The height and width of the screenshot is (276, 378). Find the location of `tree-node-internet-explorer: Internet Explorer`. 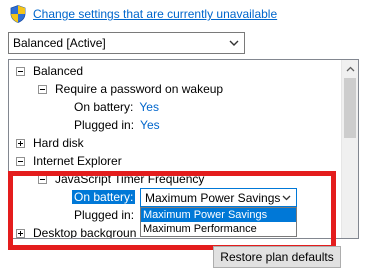

tree-node-internet-explorer: Internet Explorer is located at coordinates (69, 161).